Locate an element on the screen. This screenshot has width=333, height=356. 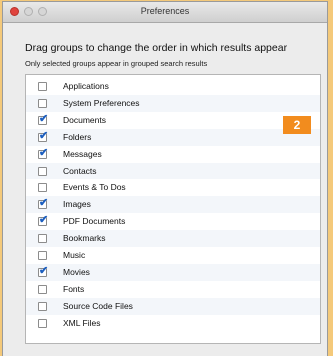
group-label: Fonts is located at coordinates (74, 288).